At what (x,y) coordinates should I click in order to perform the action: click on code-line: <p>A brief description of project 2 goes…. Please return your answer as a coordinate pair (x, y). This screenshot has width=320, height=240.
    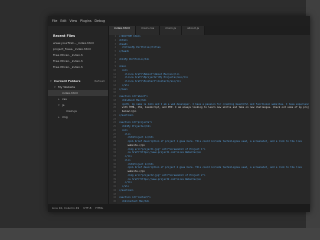
    Looking at the image, I should click on (210, 168).